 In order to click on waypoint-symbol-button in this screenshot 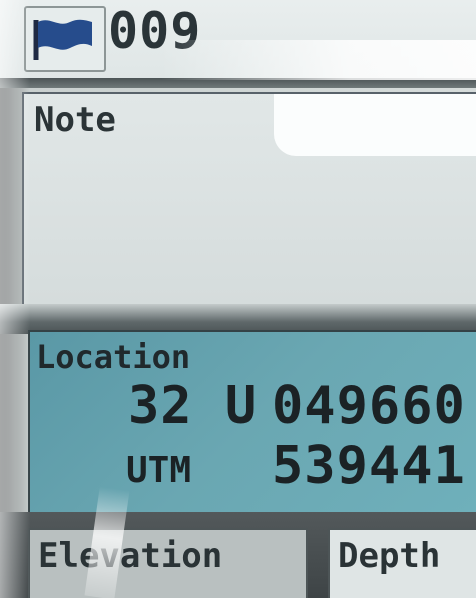, I will do `click(65, 39)`.